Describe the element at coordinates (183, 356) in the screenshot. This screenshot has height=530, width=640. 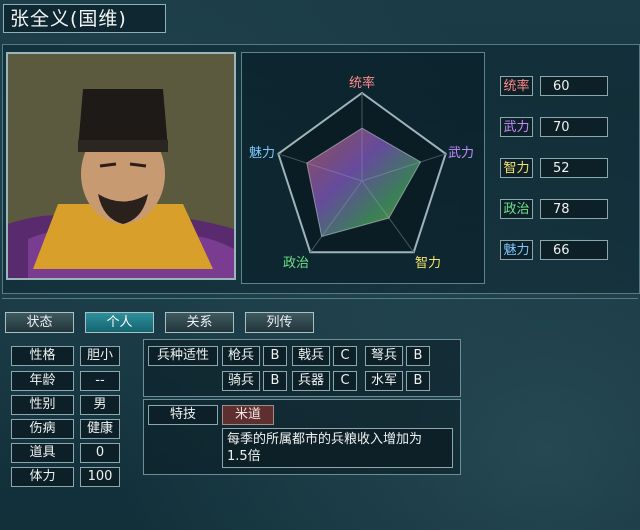
I see `aptitude-title: 兵种适性` at that location.